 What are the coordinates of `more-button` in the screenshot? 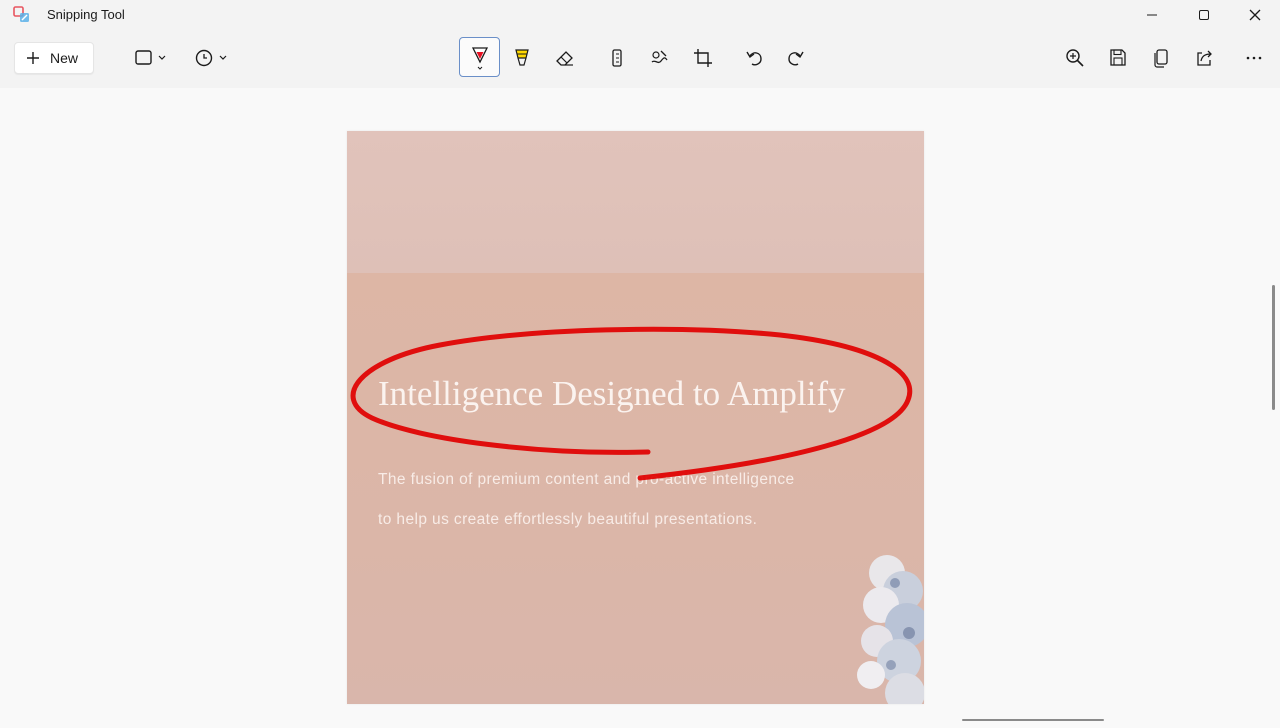 It's located at (1254, 58).